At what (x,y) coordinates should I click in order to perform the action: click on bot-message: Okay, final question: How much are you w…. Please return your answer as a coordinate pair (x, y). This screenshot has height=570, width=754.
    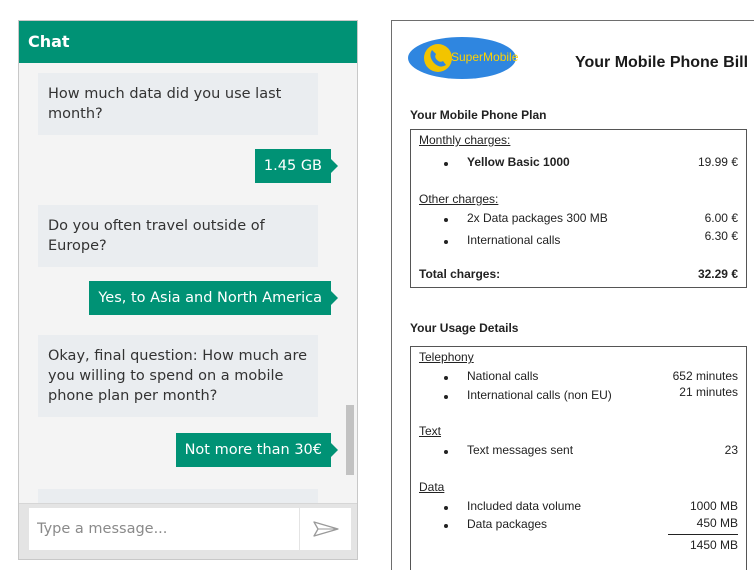
    Looking at the image, I should click on (178, 376).